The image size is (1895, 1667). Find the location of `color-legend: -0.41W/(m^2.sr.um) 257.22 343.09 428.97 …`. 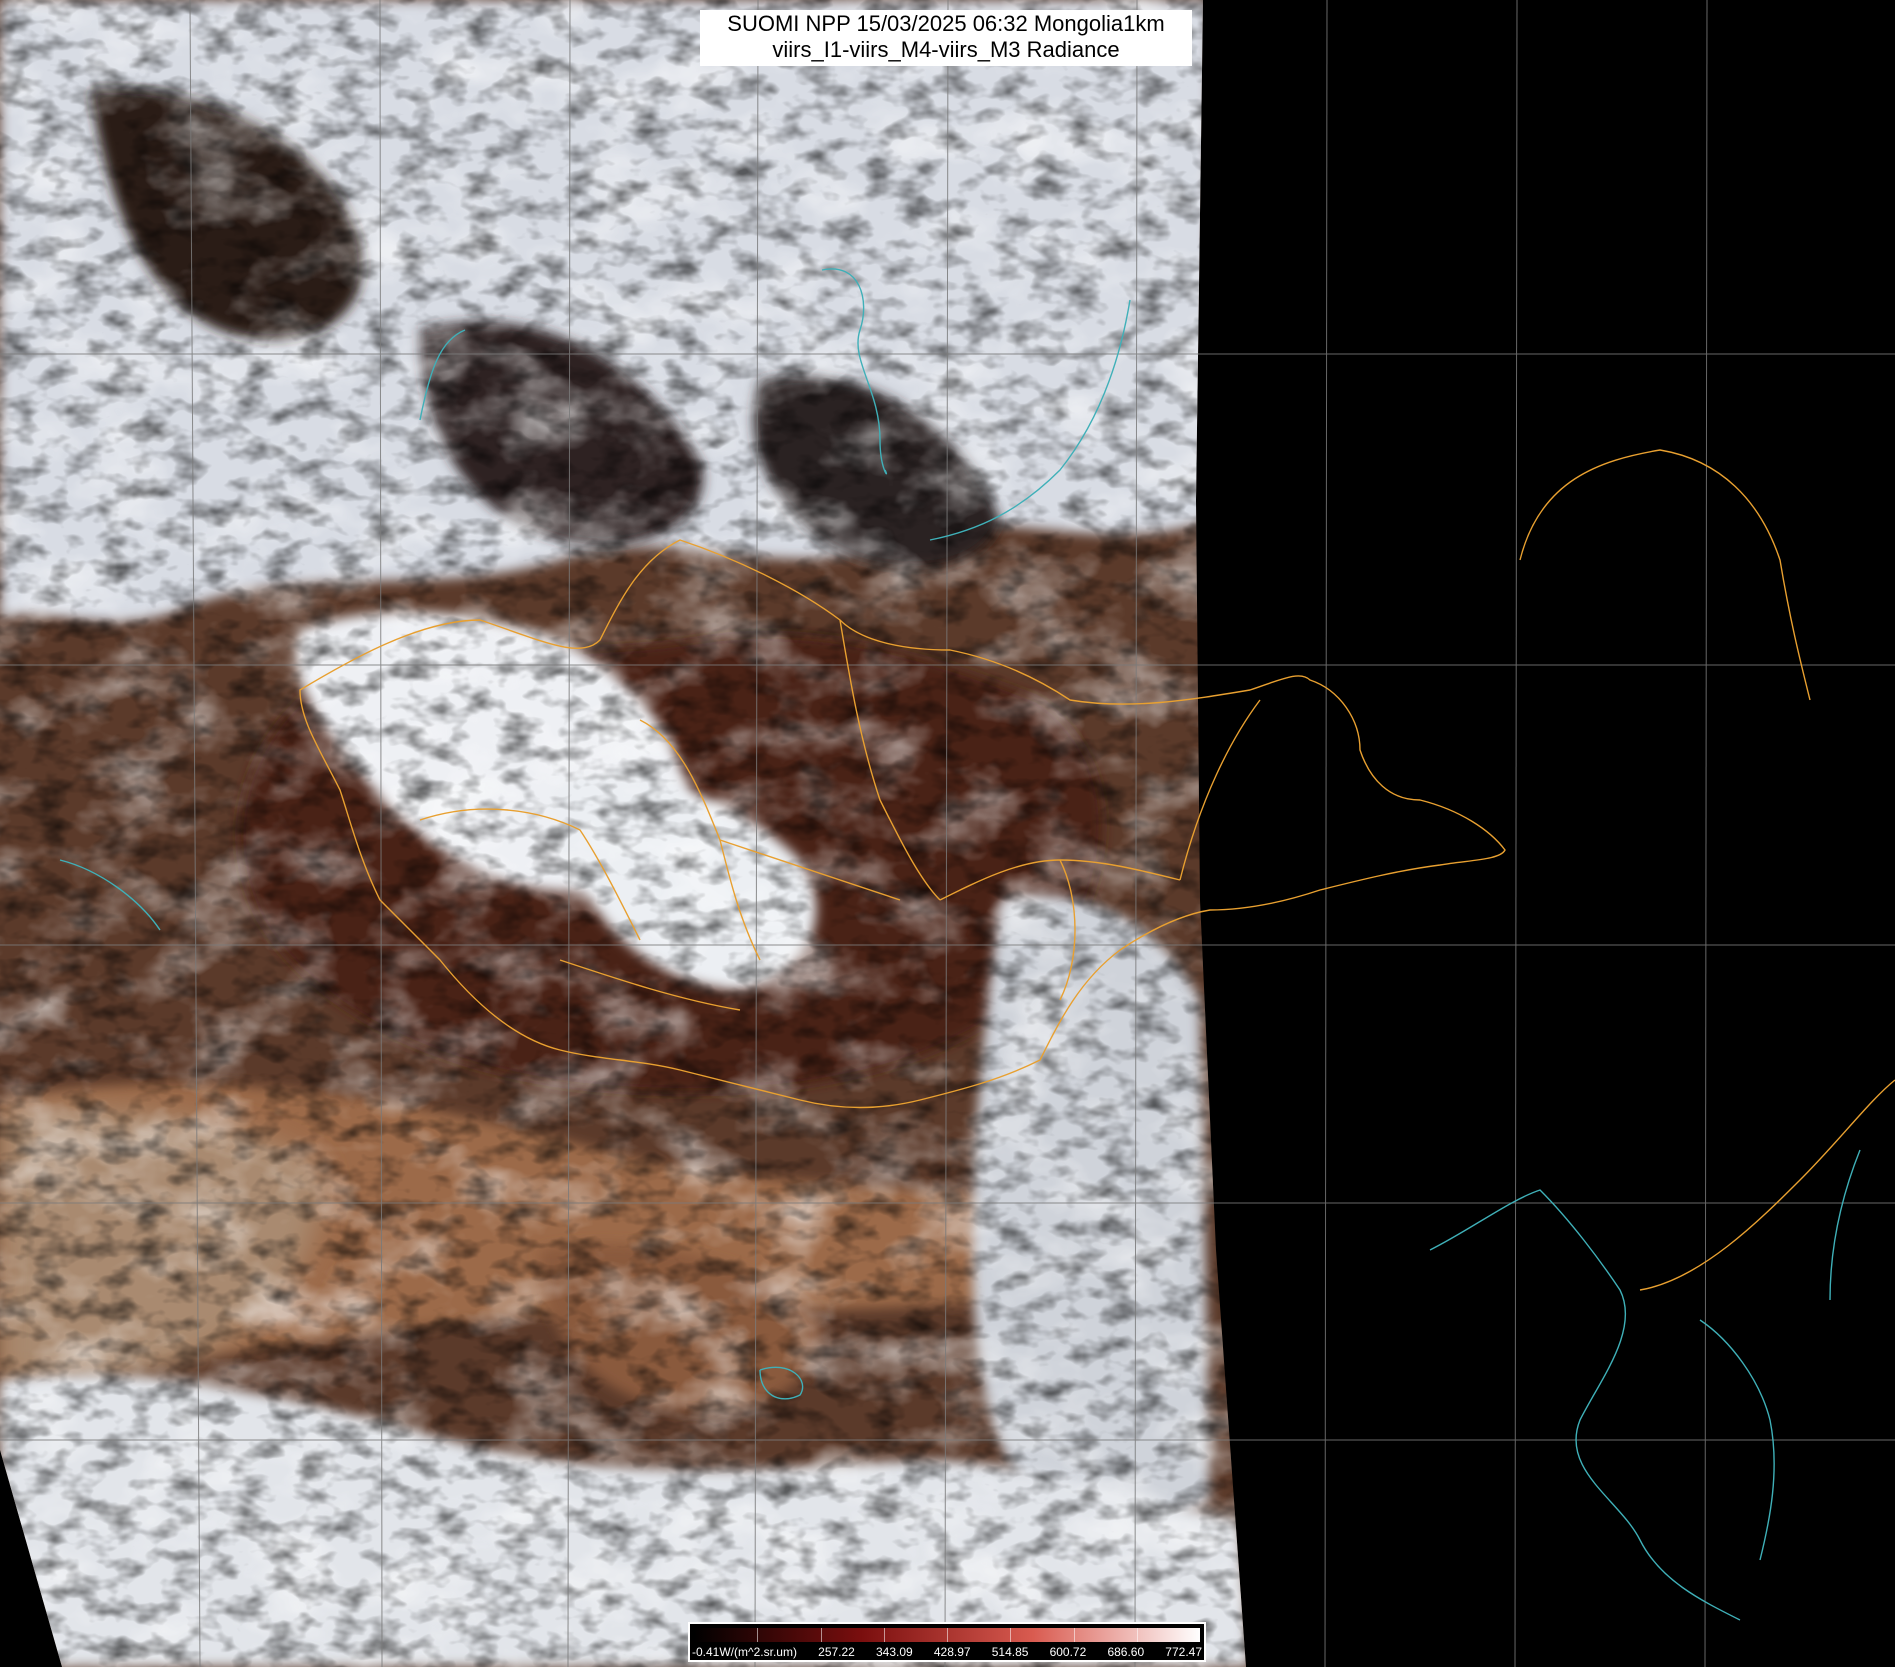

color-legend: -0.41W/(m^2.sr.um) 257.22 343.09 428.97 … is located at coordinates (947, 1642).